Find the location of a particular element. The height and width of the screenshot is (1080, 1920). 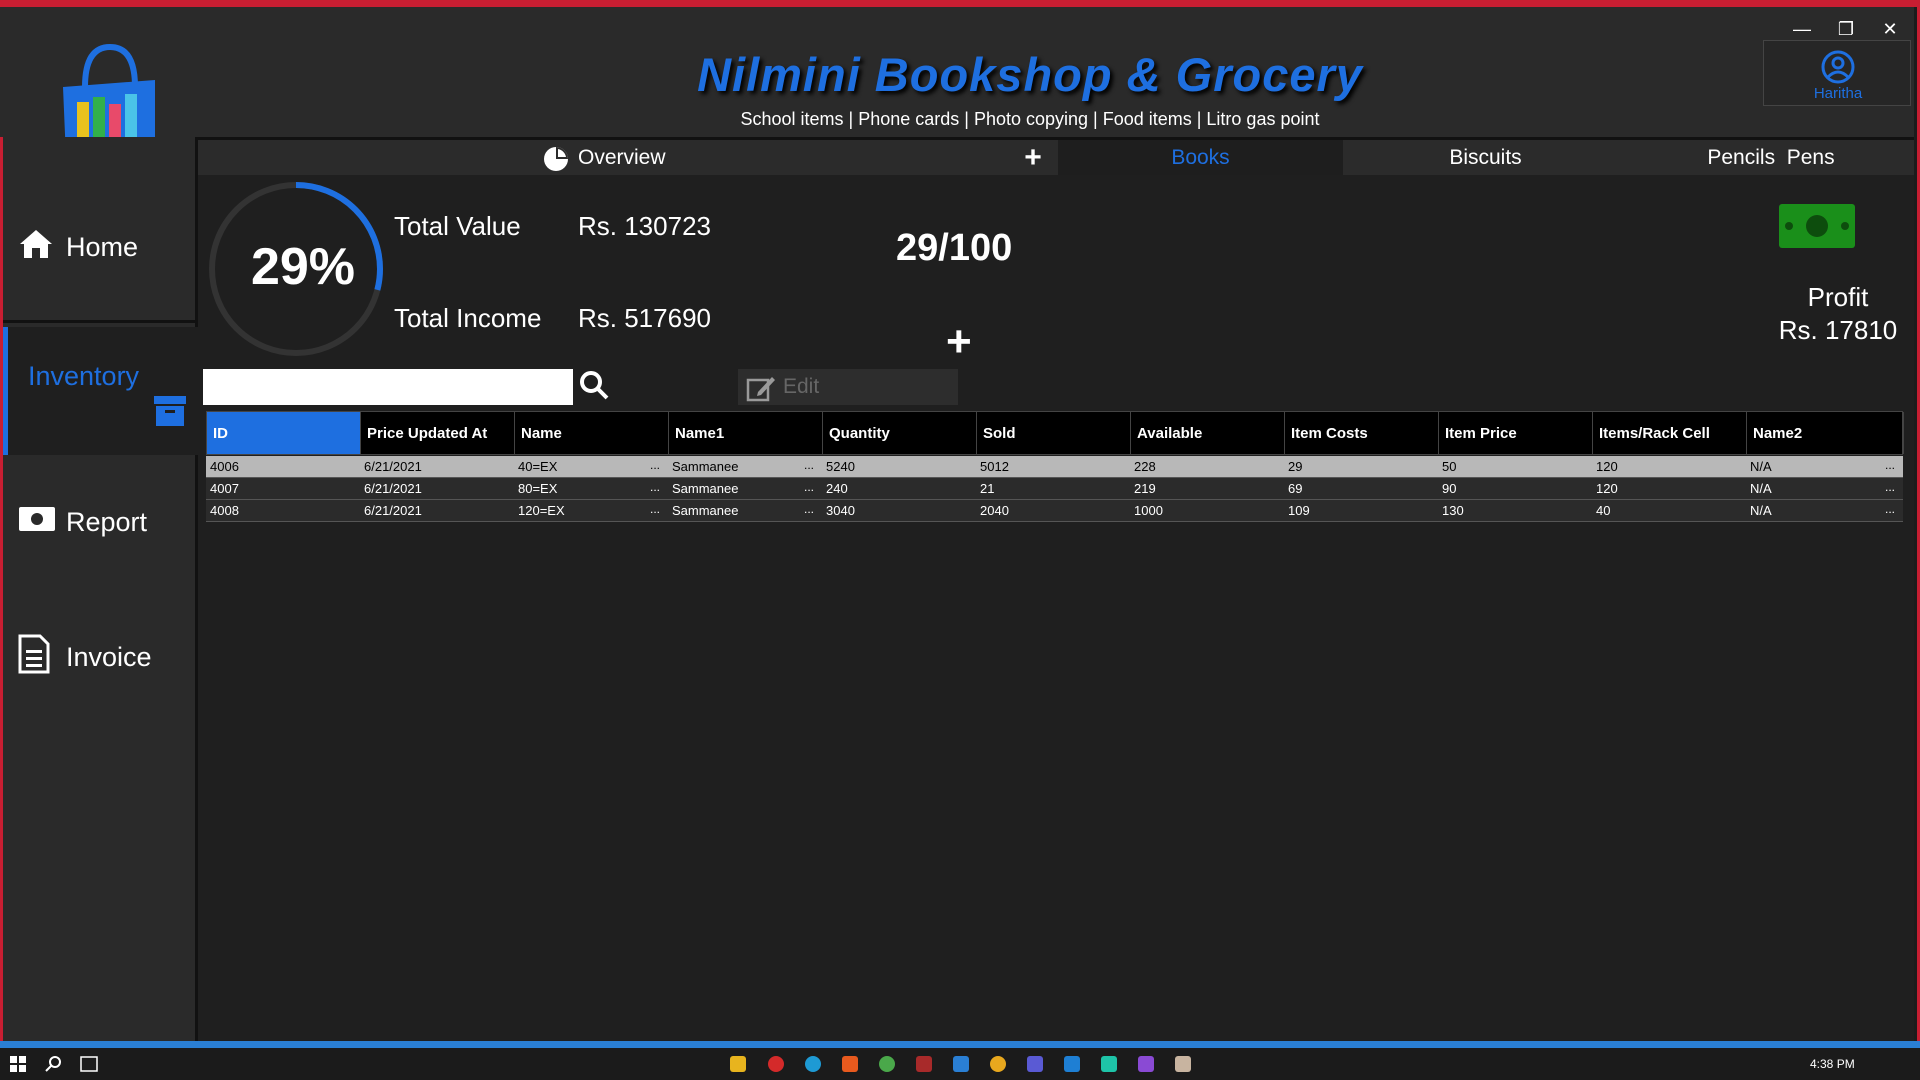

table-cell: 50 is located at coordinates (1449, 466).